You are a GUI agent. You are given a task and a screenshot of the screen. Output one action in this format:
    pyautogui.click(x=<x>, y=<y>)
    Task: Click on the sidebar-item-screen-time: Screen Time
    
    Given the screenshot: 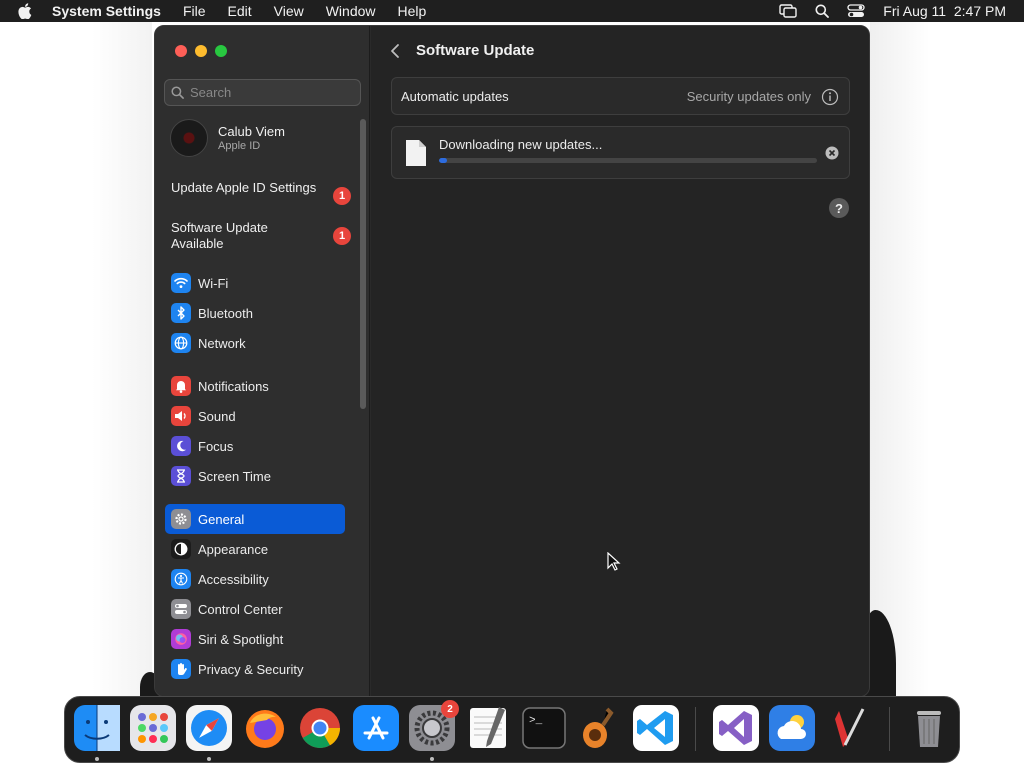 What is the action you would take?
    pyautogui.click(x=255, y=476)
    